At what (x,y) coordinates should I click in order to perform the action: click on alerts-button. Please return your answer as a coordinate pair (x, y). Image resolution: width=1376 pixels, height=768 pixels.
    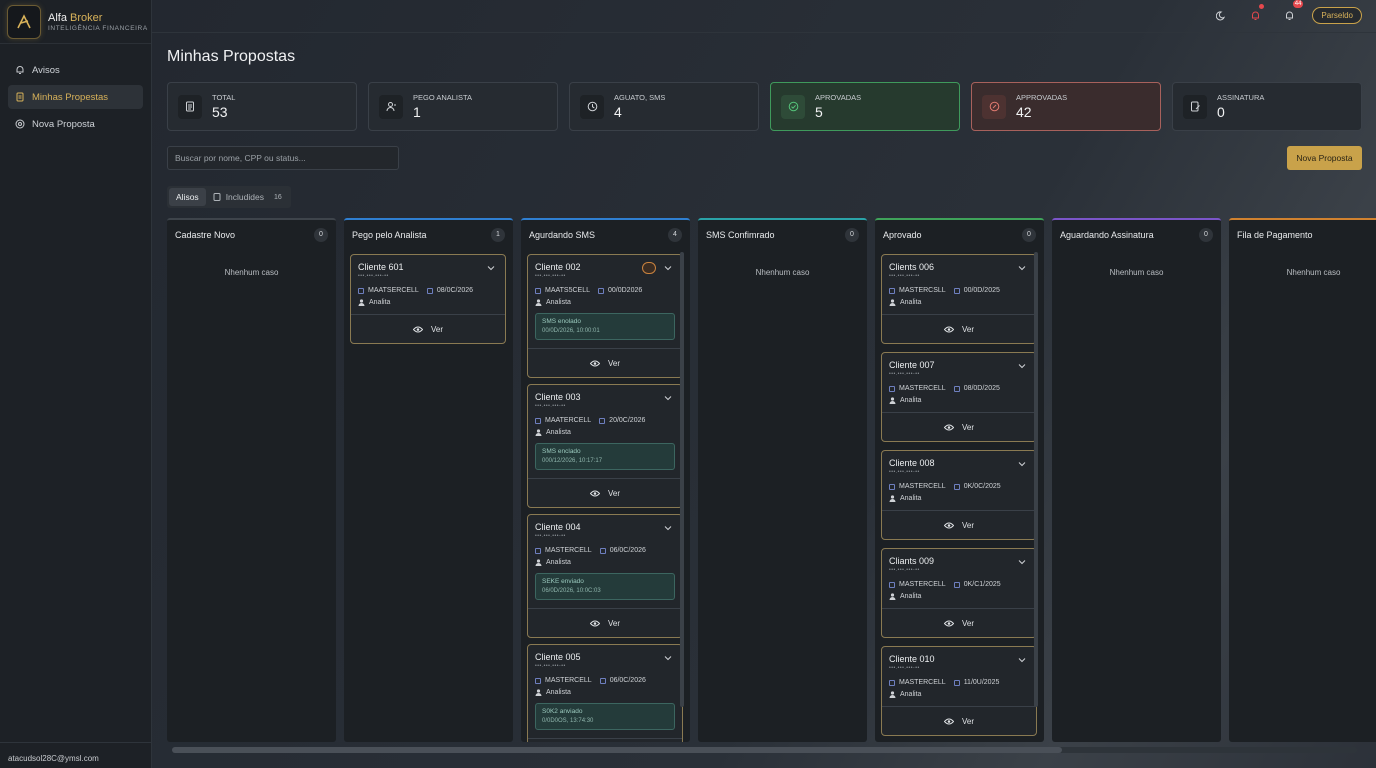
    Looking at the image, I should click on (1255, 14).